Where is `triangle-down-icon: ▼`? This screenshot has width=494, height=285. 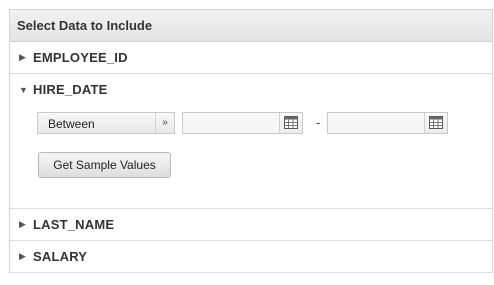 triangle-down-icon: ▼ is located at coordinates (23, 89).